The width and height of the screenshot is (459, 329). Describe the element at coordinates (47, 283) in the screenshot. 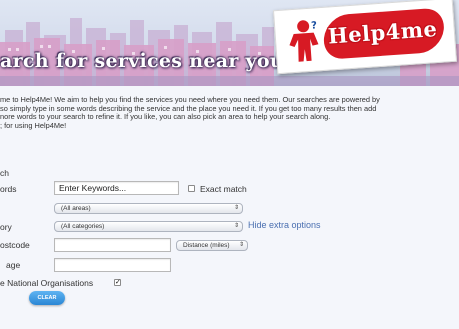

I see `national-orgs-label: e National Organisations` at that location.